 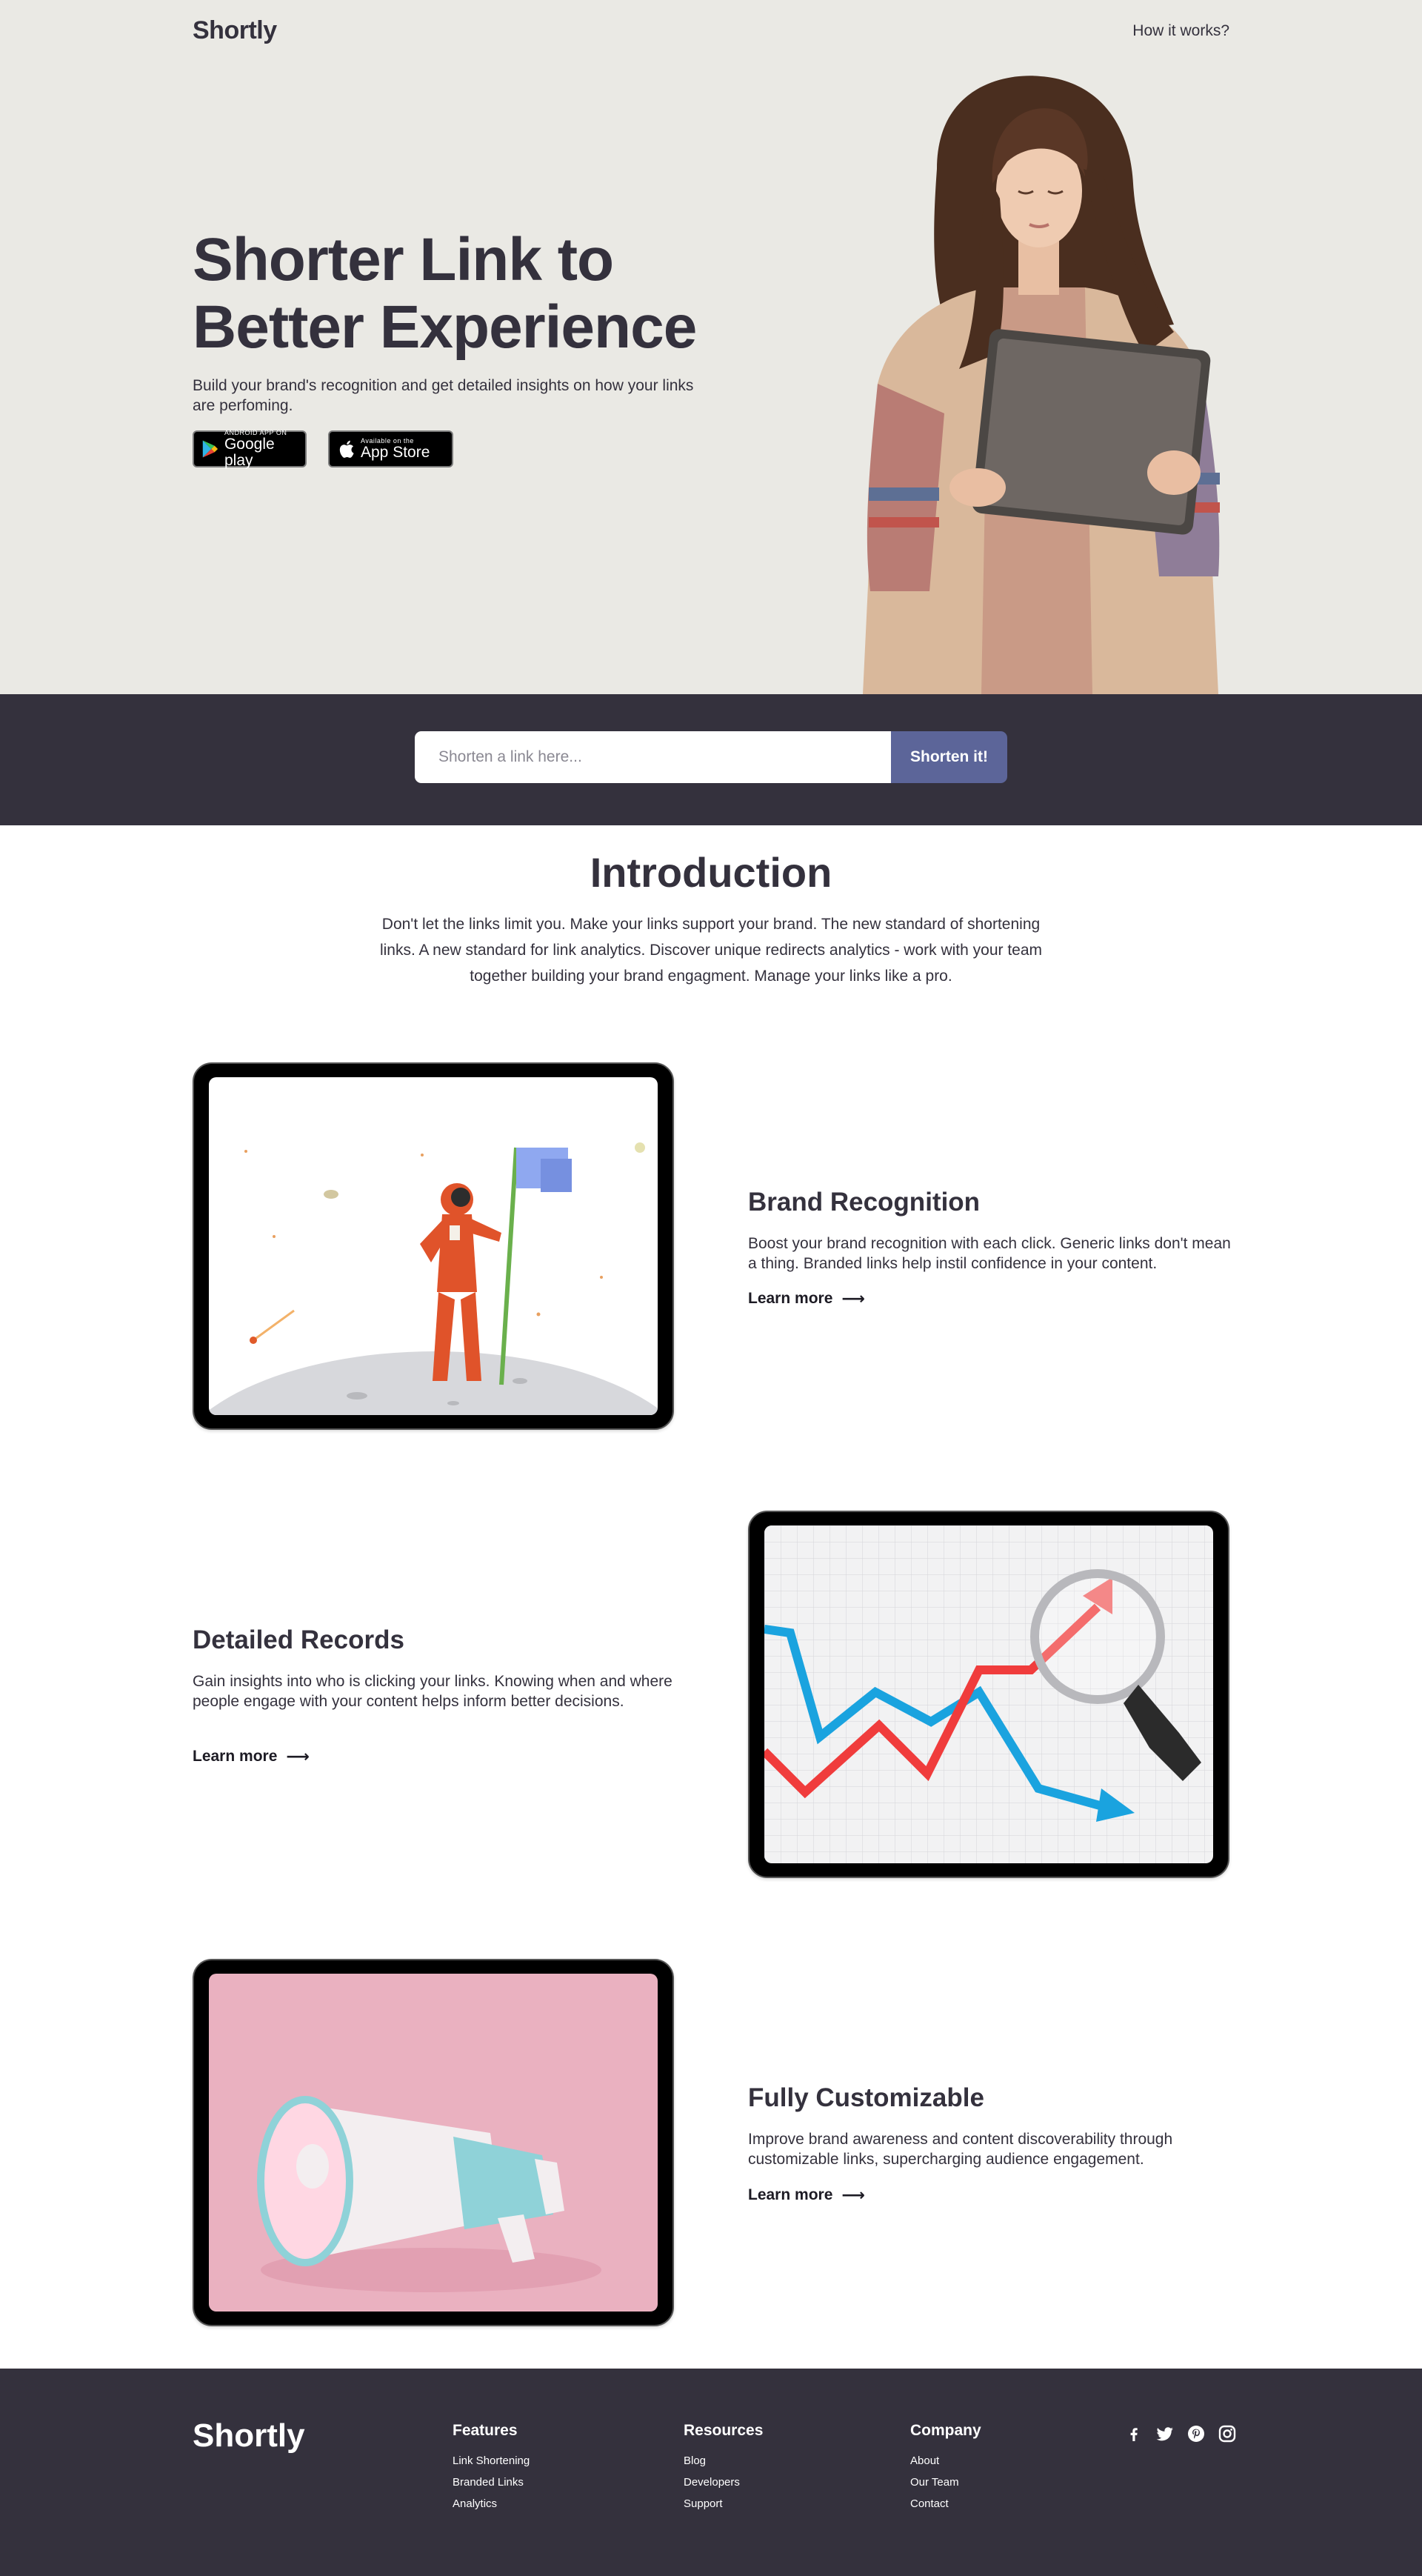 What do you see at coordinates (945, 2430) in the screenshot?
I see `footer-column-title: Company` at bounding box center [945, 2430].